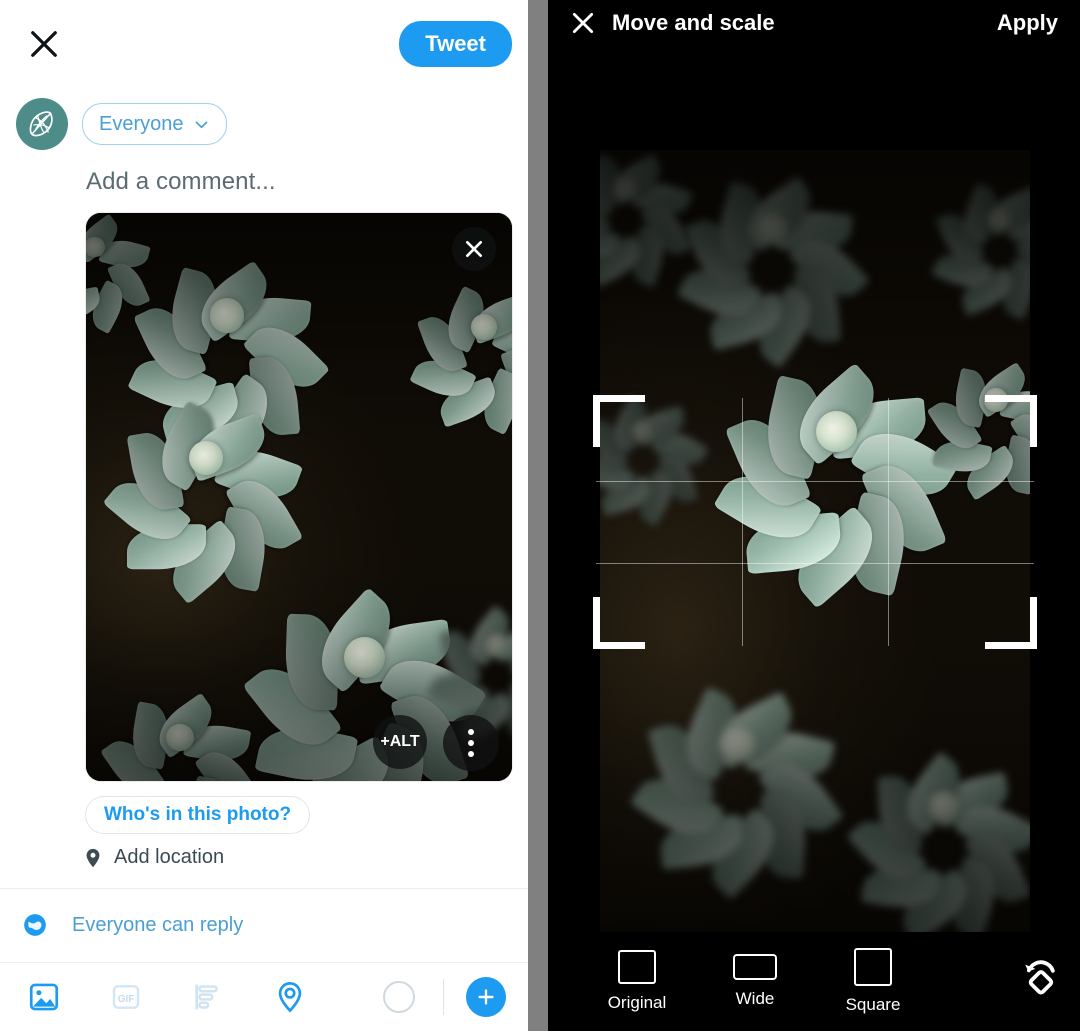 Image resolution: width=1080 pixels, height=1031 pixels. I want to click on remove-media-button, so click(474, 249).